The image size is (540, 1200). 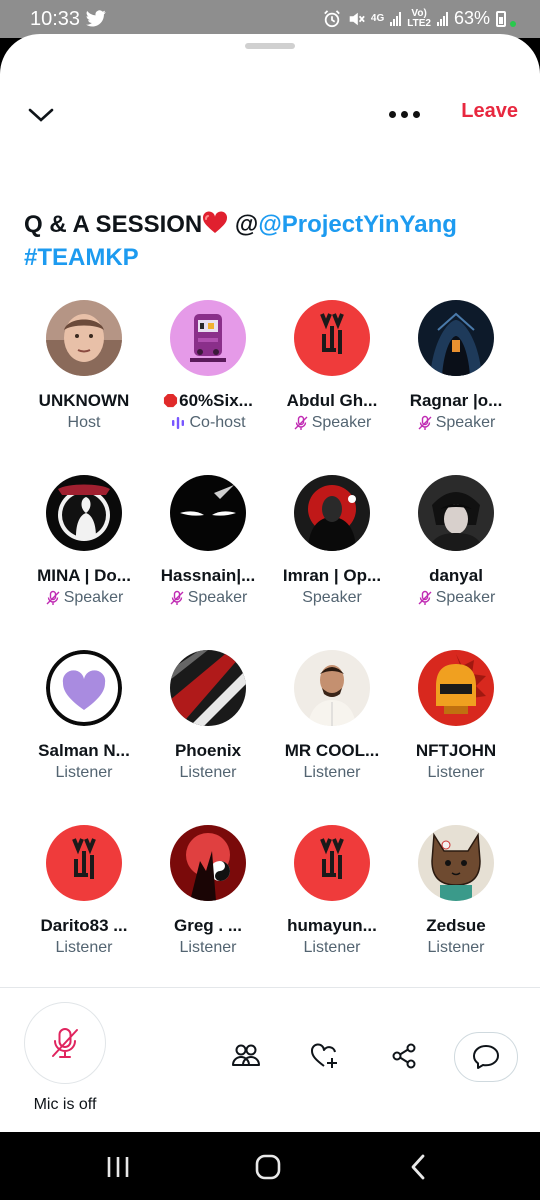 I want to click on home-button, so click(x=268, y=1167).